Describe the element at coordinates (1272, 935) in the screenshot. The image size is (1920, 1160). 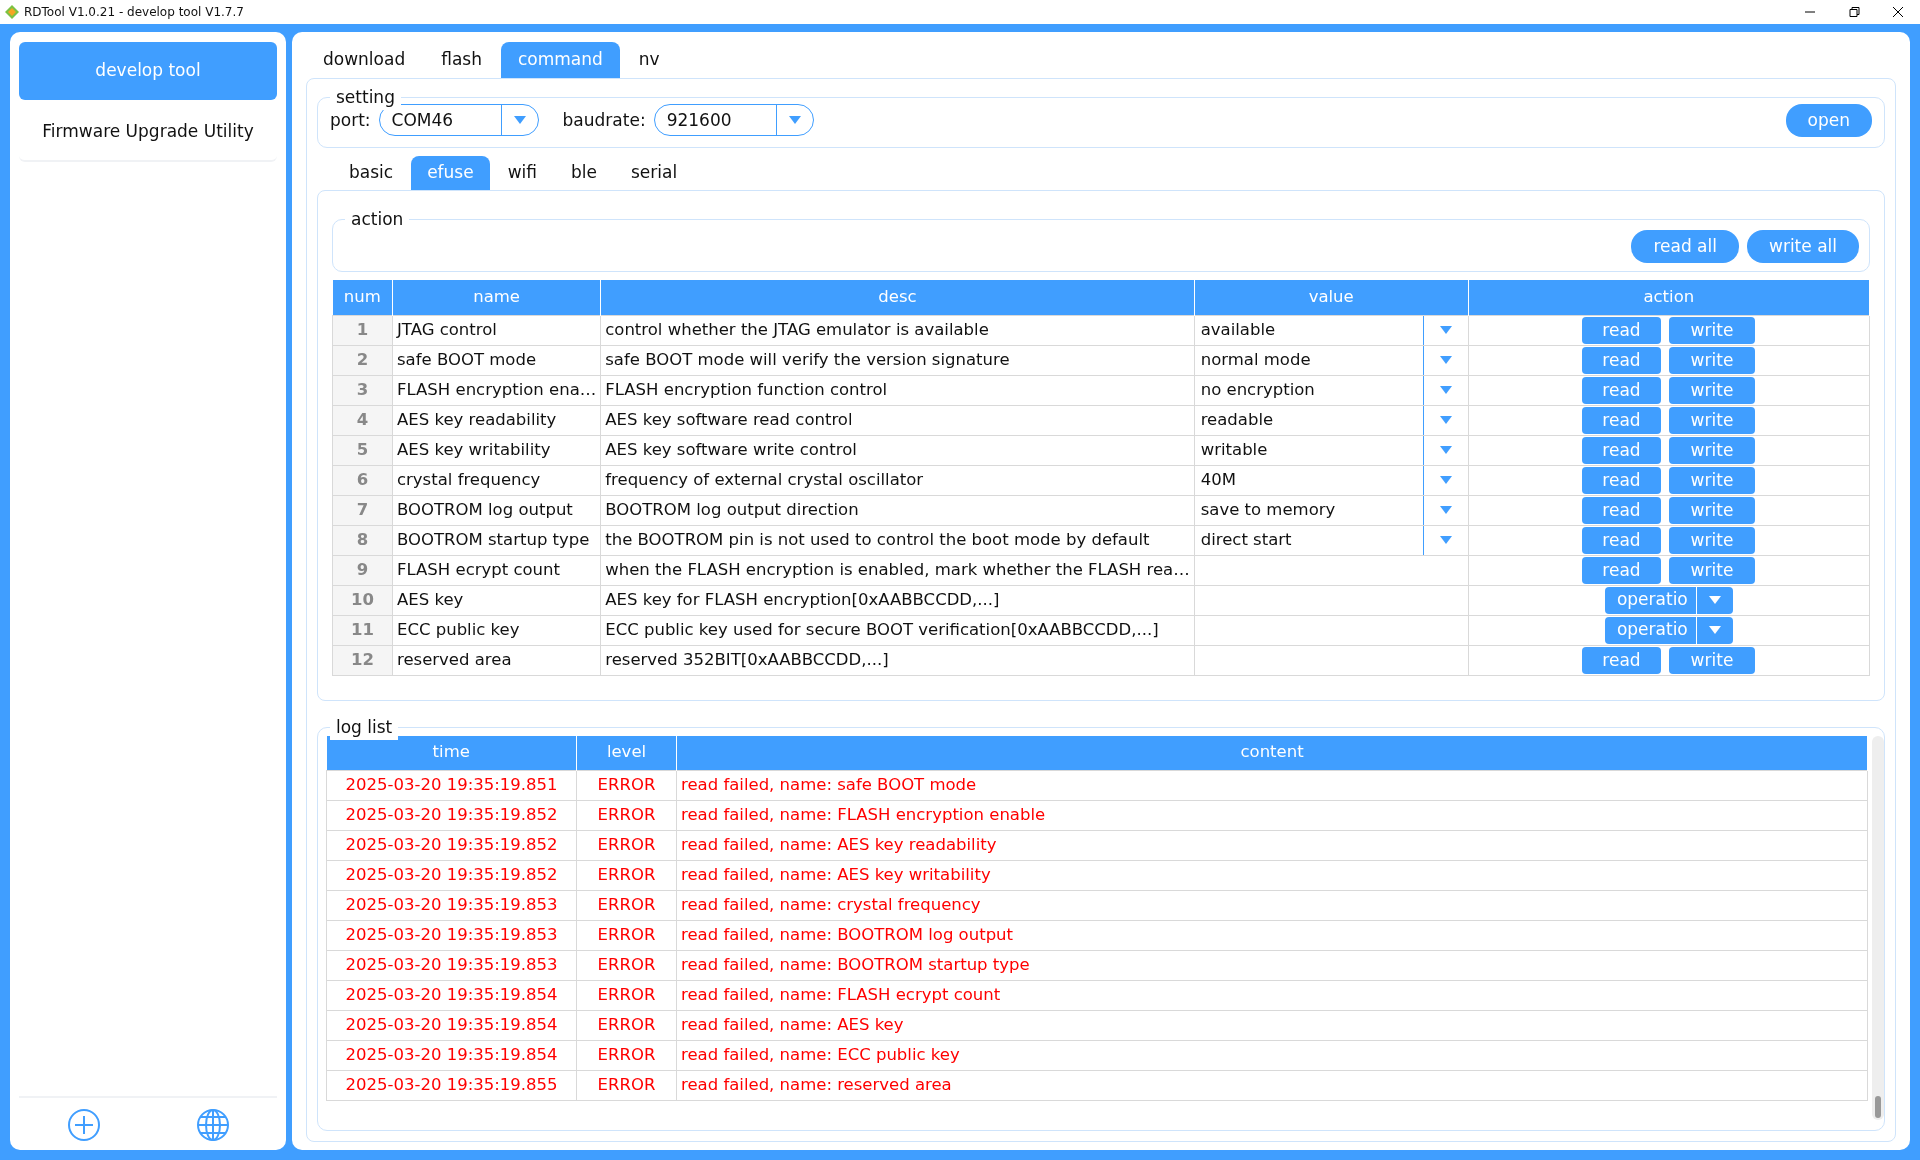
I see `log-message: read failed, name: BOOTROM log output` at that location.